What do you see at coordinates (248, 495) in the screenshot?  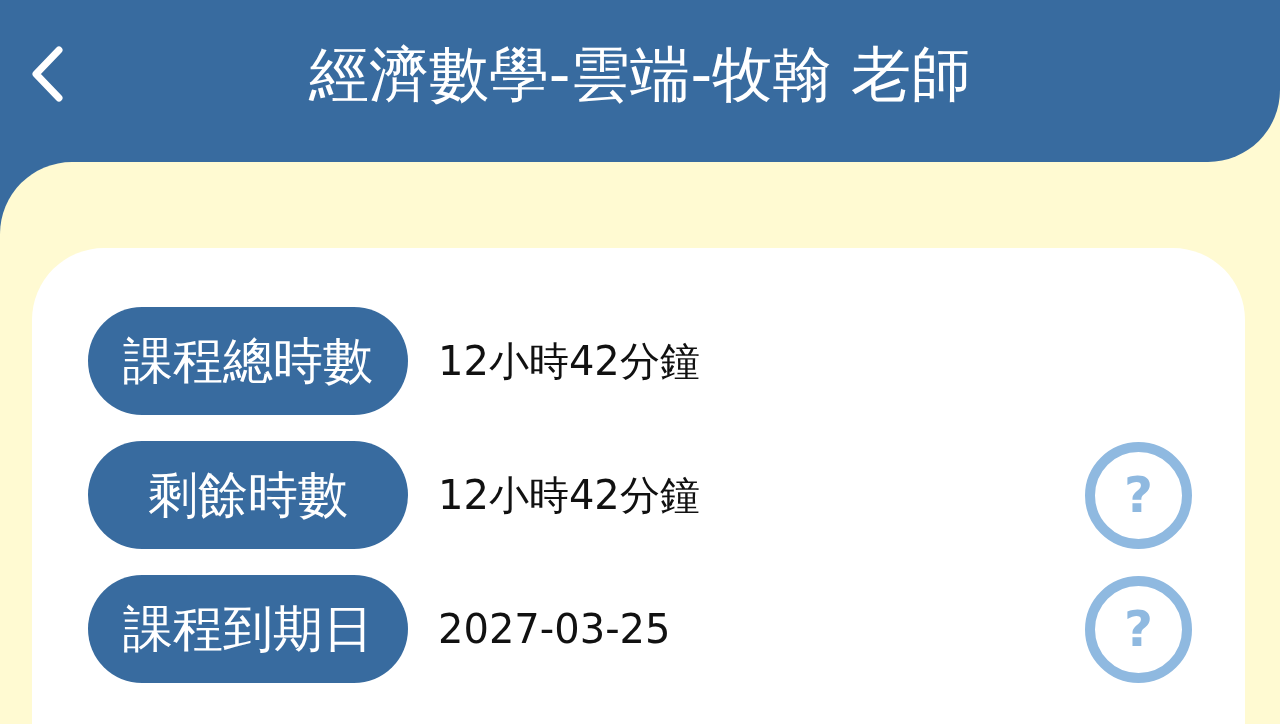 I see `field-label: 剩餘時數` at bounding box center [248, 495].